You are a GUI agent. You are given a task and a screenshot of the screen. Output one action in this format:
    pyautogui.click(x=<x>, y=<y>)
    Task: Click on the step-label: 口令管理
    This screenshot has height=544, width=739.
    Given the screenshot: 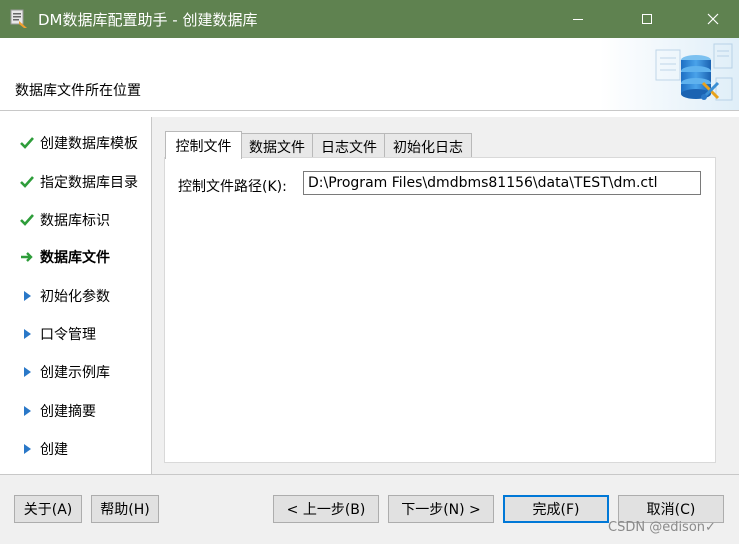 What is the action you would take?
    pyautogui.click(x=68, y=335)
    